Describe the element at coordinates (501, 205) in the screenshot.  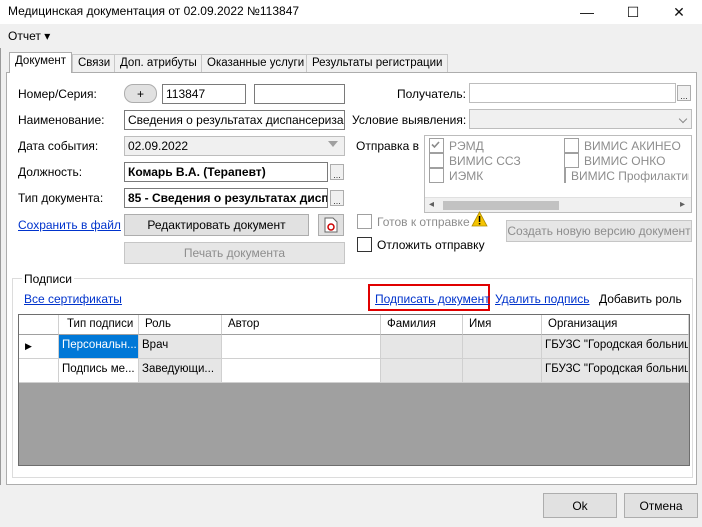
I see `scrollbar-thumb` at that location.